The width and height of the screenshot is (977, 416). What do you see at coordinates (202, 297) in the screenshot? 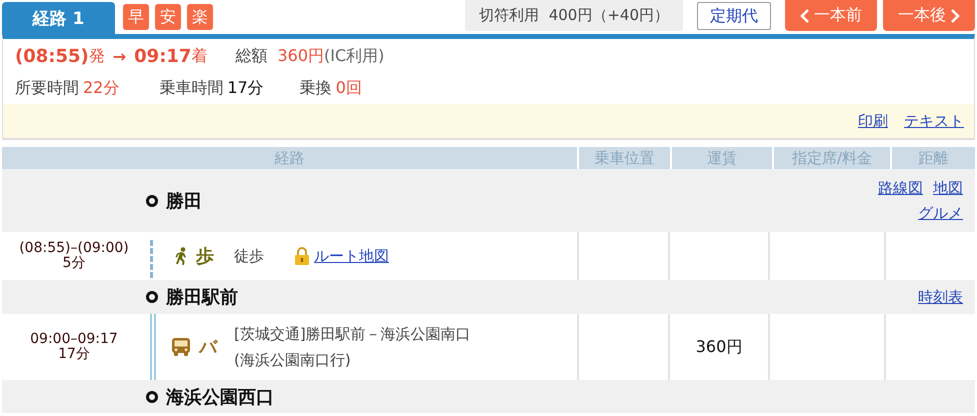
I see `station-name: 勝田駅前` at bounding box center [202, 297].